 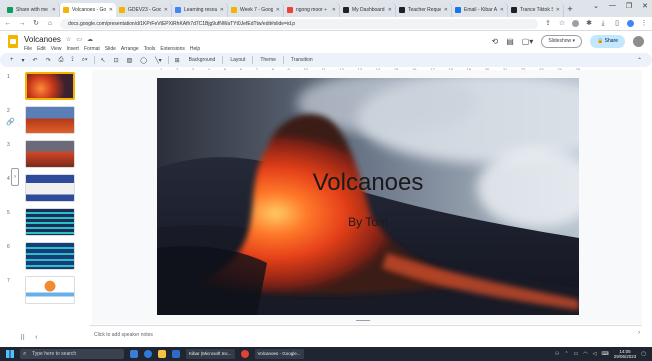 I want to click on collapse-toolbar-icon: ⌃, so click(x=639, y=60).